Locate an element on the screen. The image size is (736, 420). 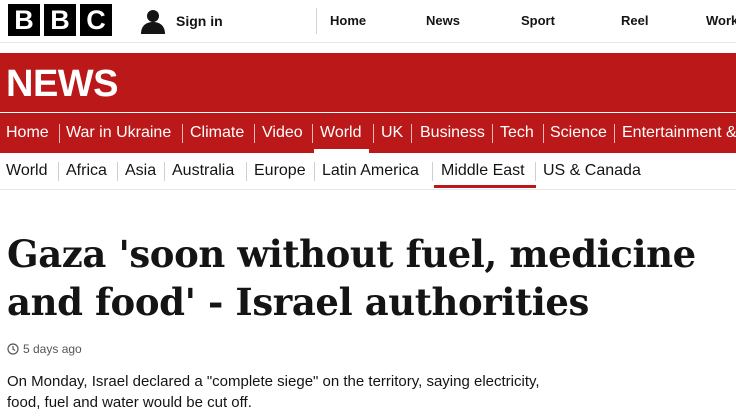
section-nav-war-in-ukraine: War in Ukraine is located at coordinates (118, 133).